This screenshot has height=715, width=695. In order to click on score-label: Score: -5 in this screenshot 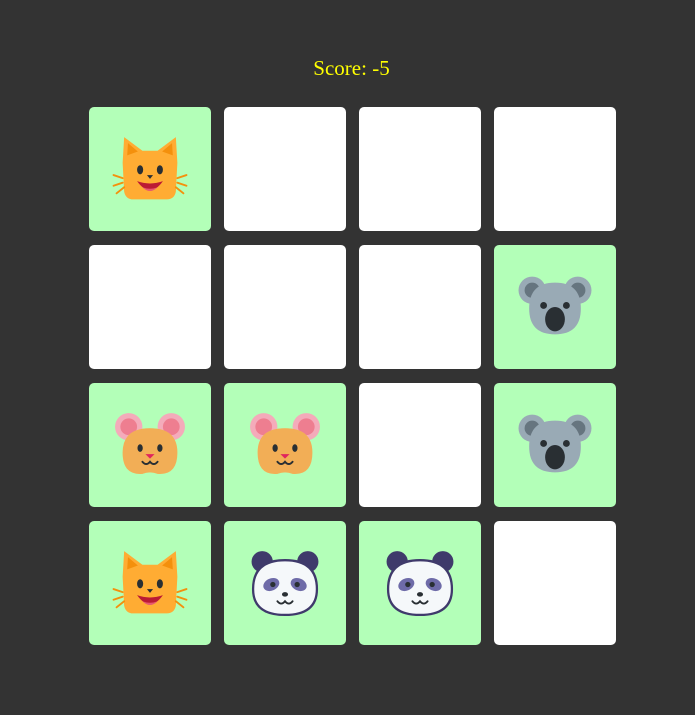, I will do `click(351, 68)`.